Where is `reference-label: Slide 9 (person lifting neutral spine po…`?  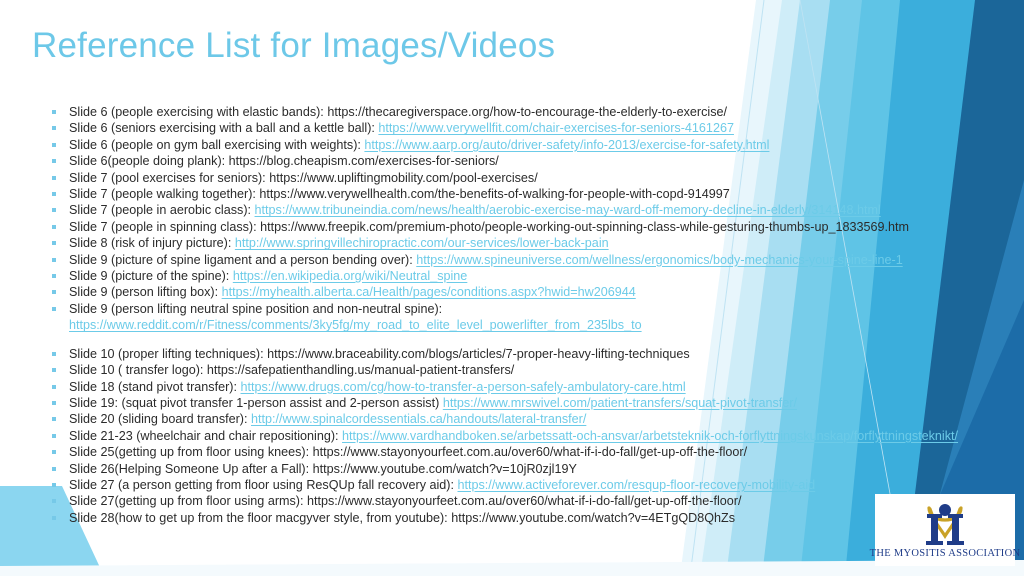
reference-label: Slide 9 (person lifting neutral spine po… is located at coordinates (256, 308).